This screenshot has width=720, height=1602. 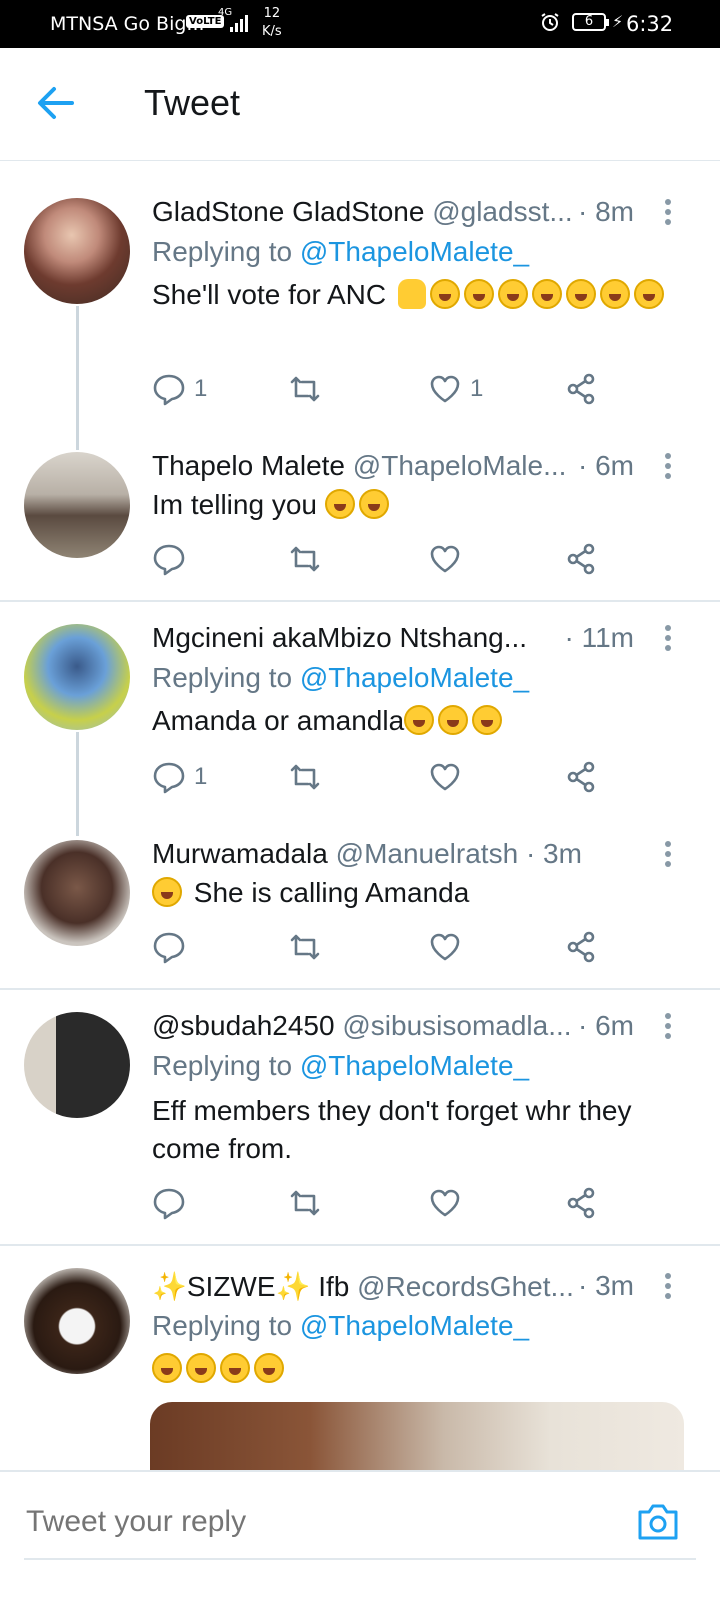 I want to click on author-name: Thapelo Malete, so click(x=248, y=465).